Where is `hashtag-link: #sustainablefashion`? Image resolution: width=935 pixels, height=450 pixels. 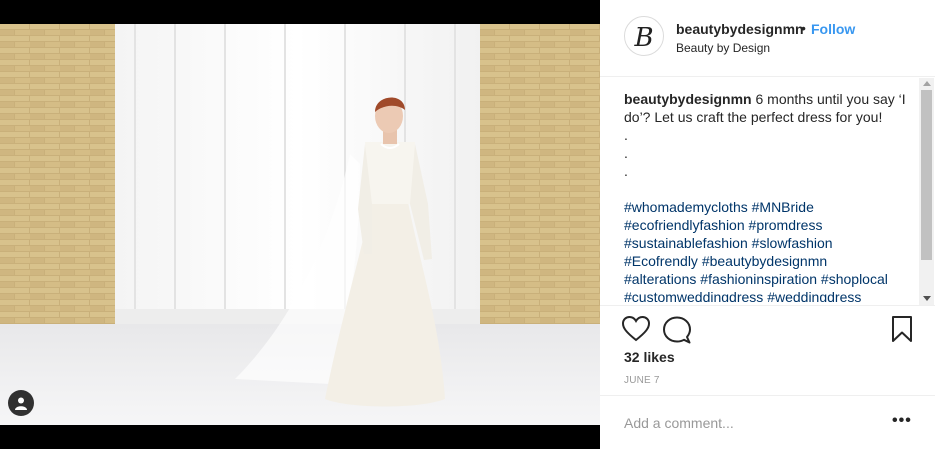 hashtag-link: #sustainablefashion is located at coordinates (686, 243).